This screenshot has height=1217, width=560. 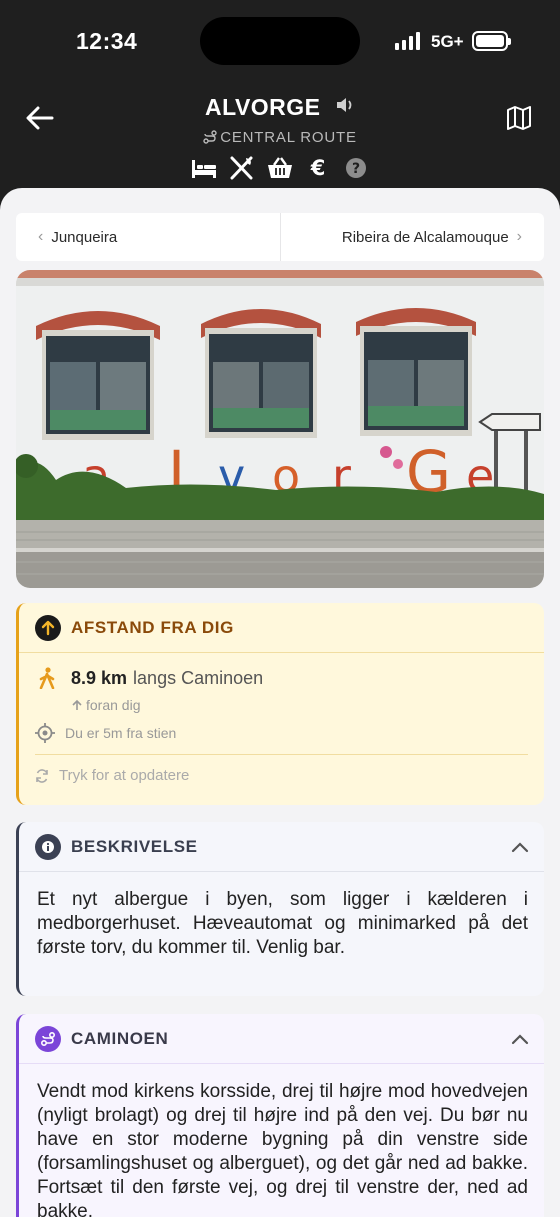 I want to click on fork-knife-icon, so click(x=242, y=168).